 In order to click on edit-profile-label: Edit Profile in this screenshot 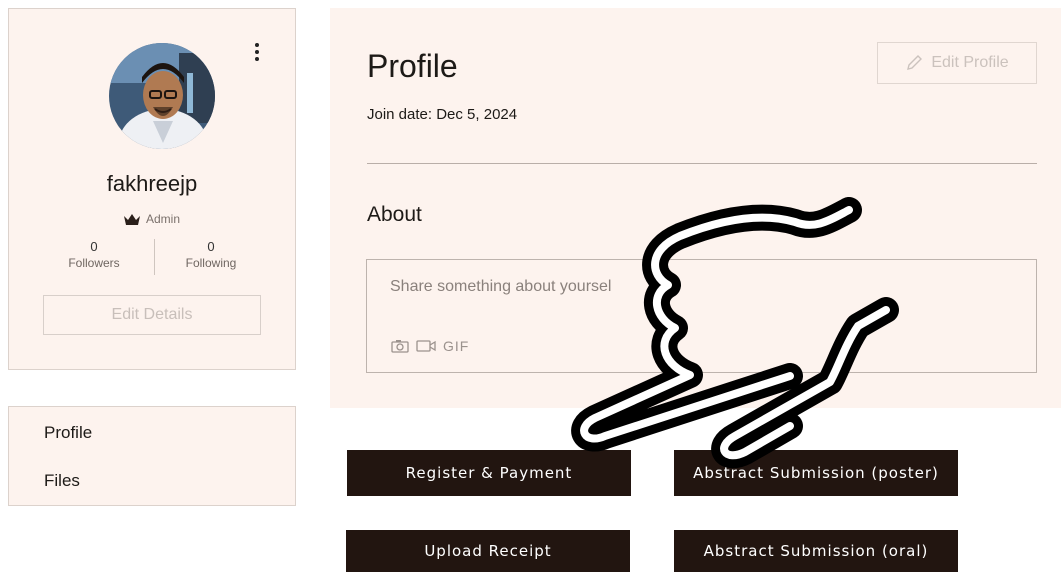, I will do `click(970, 62)`.